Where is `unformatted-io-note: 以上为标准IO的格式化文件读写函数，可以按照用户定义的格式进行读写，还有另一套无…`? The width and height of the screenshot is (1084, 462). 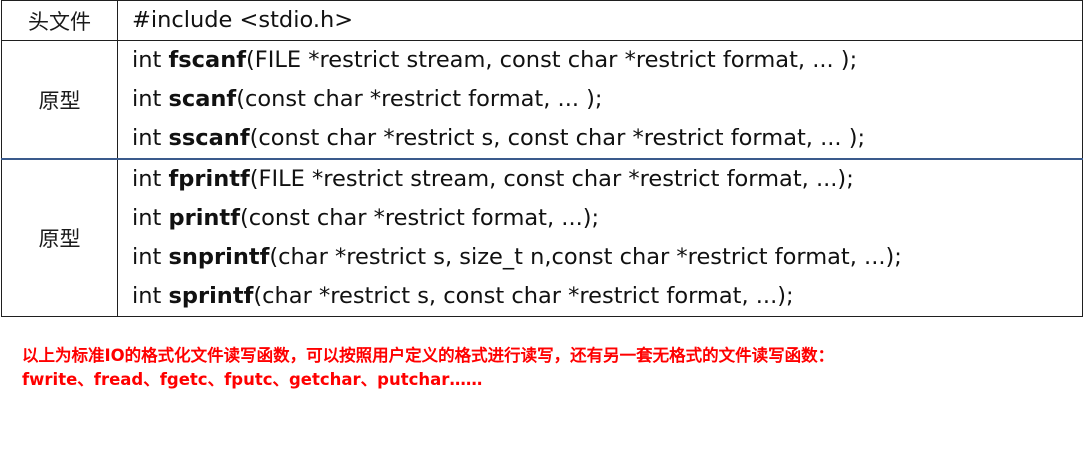 unformatted-io-note: 以上为标准IO的格式化文件读写函数，可以按照用户定义的格式进行读写，还有另一套无… is located at coordinates (428, 368).